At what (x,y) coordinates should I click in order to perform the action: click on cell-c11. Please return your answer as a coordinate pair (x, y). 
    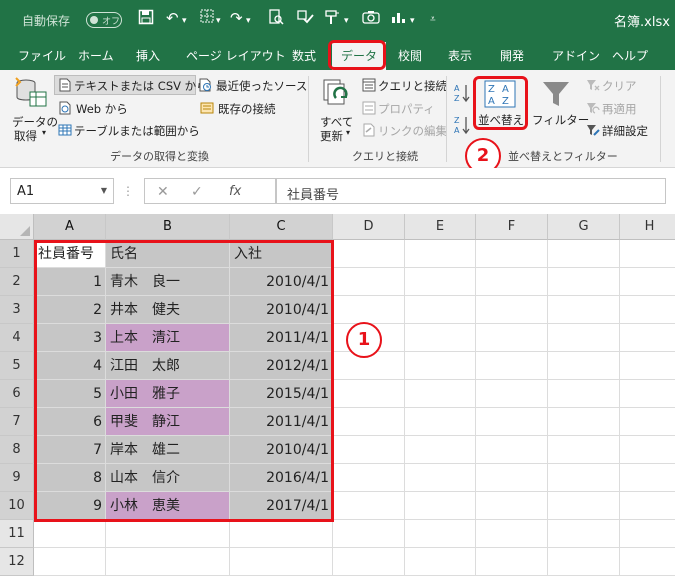
    Looking at the image, I should click on (281, 534).